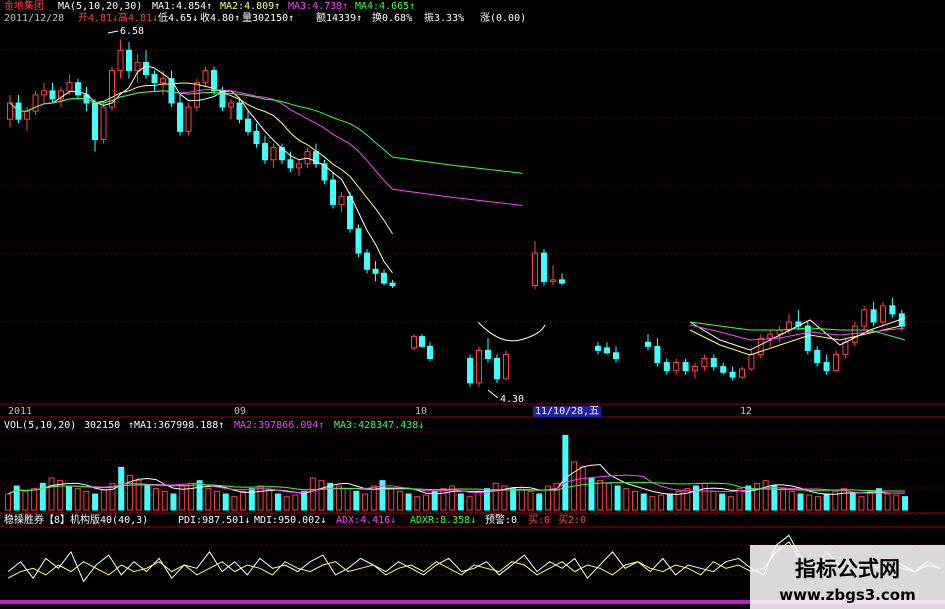 This screenshot has width=945, height=609. I want to click on mdi-value: MDI:950.002↓, so click(290, 520).